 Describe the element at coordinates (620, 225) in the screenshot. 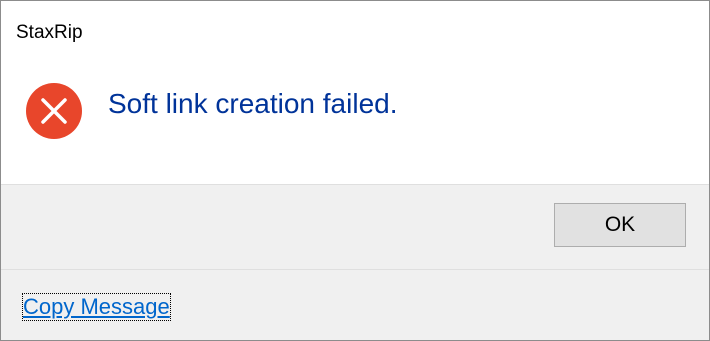

I see `ok-button: OK` at that location.